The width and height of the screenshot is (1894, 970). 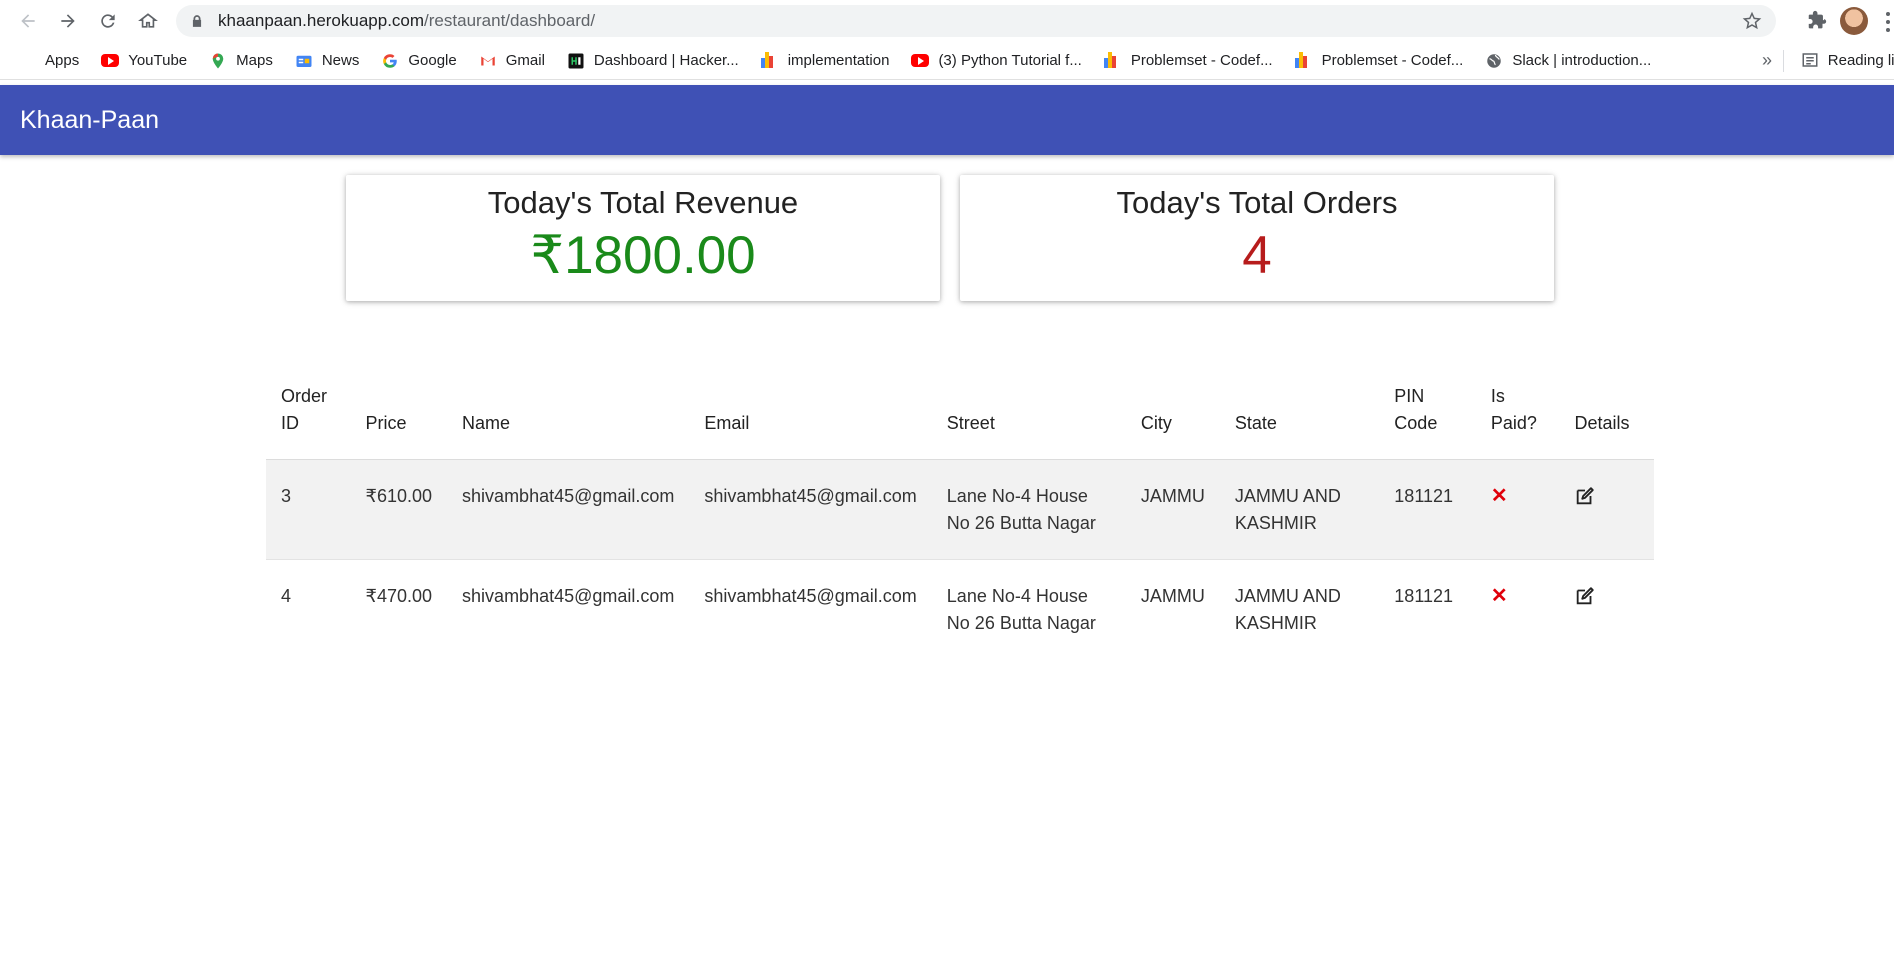 I want to click on reload-button, so click(x=108, y=21).